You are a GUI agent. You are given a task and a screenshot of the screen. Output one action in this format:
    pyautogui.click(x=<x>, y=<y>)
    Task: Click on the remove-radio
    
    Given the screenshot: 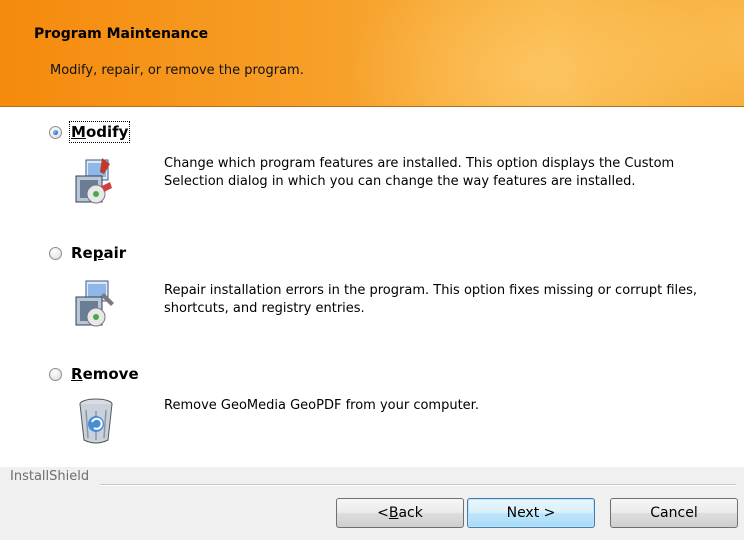 What is the action you would take?
    pyautogui.click(x=55, y=374)
    